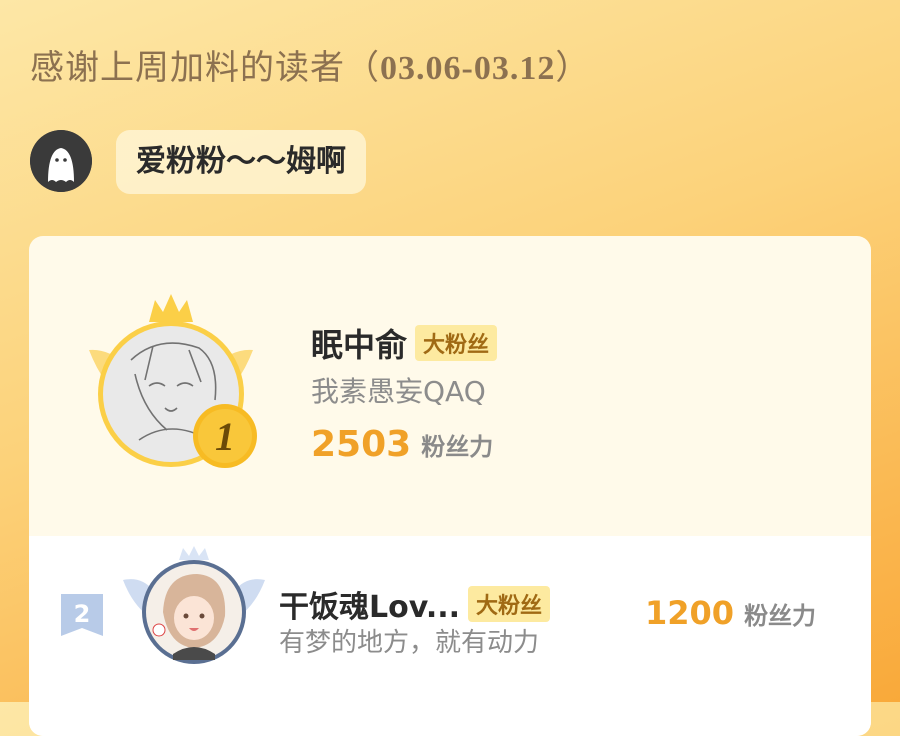  What do you see at coordinates (409, 643) in the screenshot?
I see `rank-2-motto: 有梦的地方，就有动力` at bounding box center [409, 643].